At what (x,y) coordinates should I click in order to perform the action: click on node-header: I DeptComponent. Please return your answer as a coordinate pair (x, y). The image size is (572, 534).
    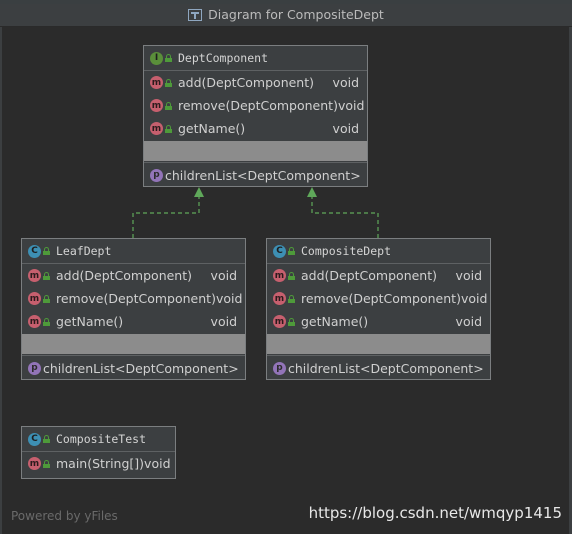
    Looking at the image, I should click on (255, 58).